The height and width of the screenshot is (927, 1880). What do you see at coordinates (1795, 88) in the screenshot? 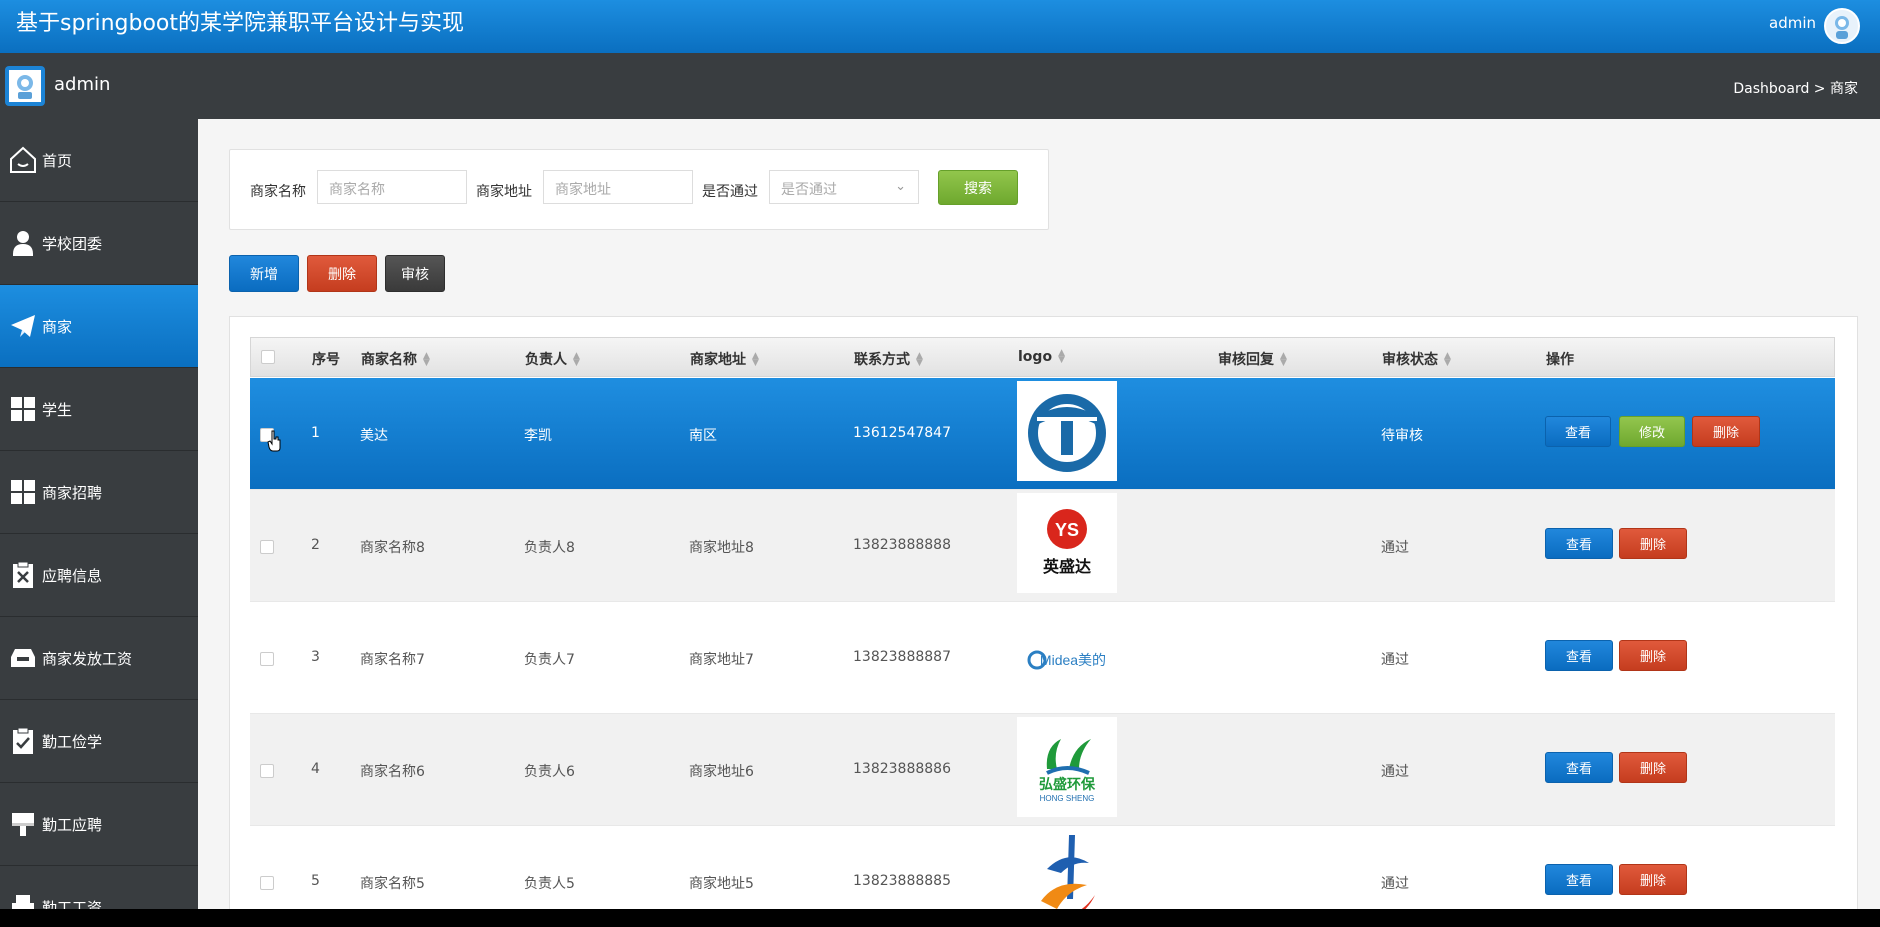
I see `breadcrumb: Dashboard > 商家` at bounding box center [1795, 88].